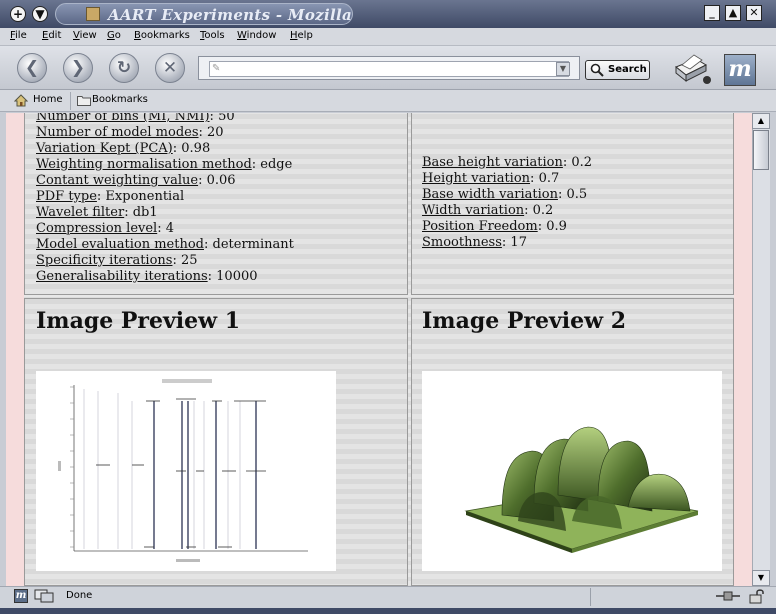 The image size is (776, 614). I want to click on window-title-pill: AART Experiments - Mozilla, so click(204, 14).